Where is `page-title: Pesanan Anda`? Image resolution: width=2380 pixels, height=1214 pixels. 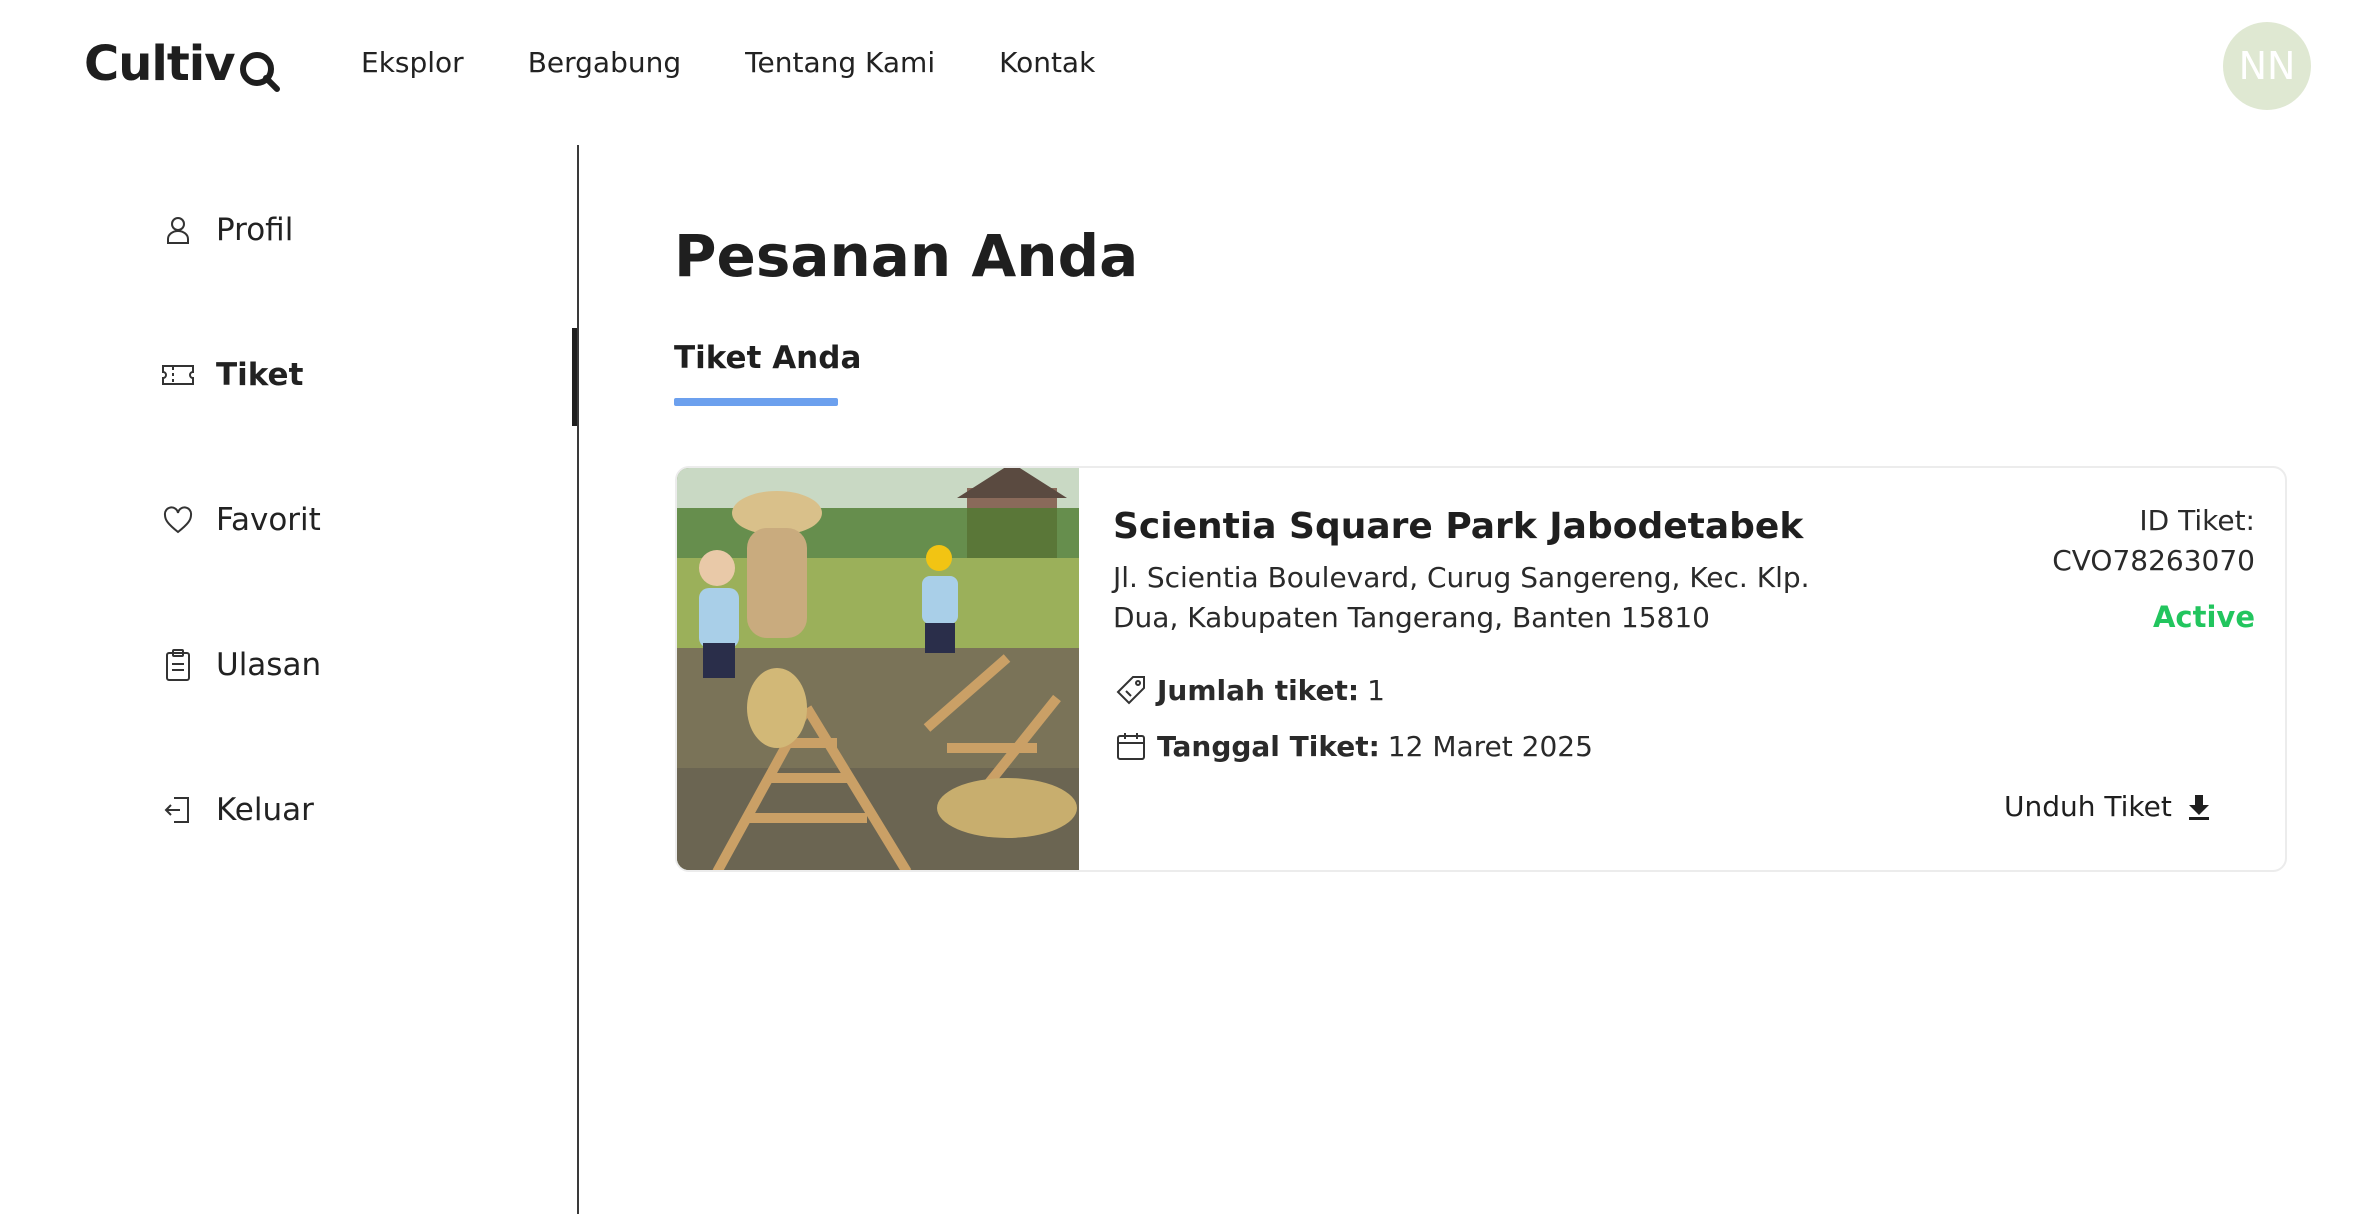 page-title: Pesanan Anda is located at coordinates (906, 256).